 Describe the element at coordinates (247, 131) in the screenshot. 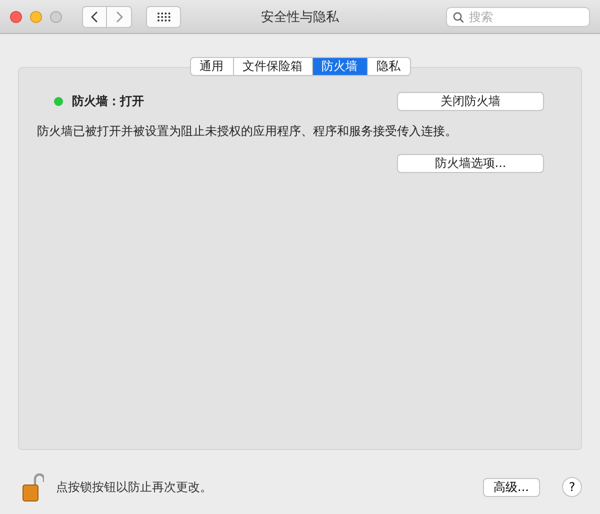

I see `description-text: 防火墙已被打开并被设置为阻止未授权的应用程序、程序和服务接受传入连接。` at that location.